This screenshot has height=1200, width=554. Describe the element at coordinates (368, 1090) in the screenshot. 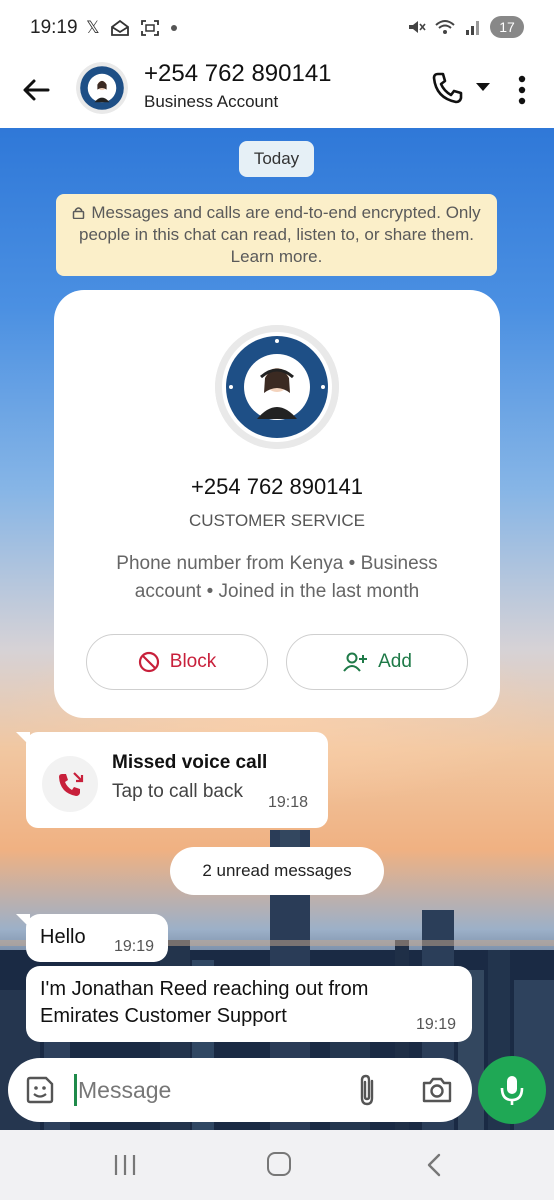

I see `attachment-icon` at that location.